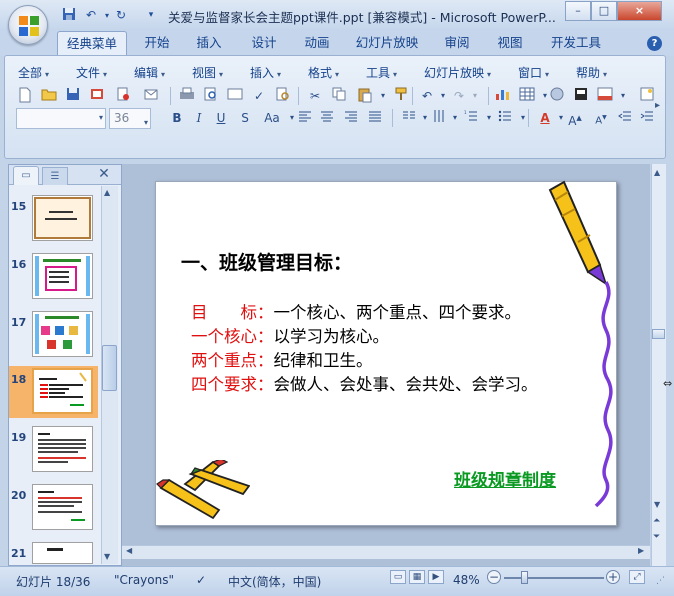 Image resolution: width=674 pixels, height=596 pixels. Describe the element at coordinates (323, 72) in the screenshot. I see `menu-format: 格式 ▾` at that location.